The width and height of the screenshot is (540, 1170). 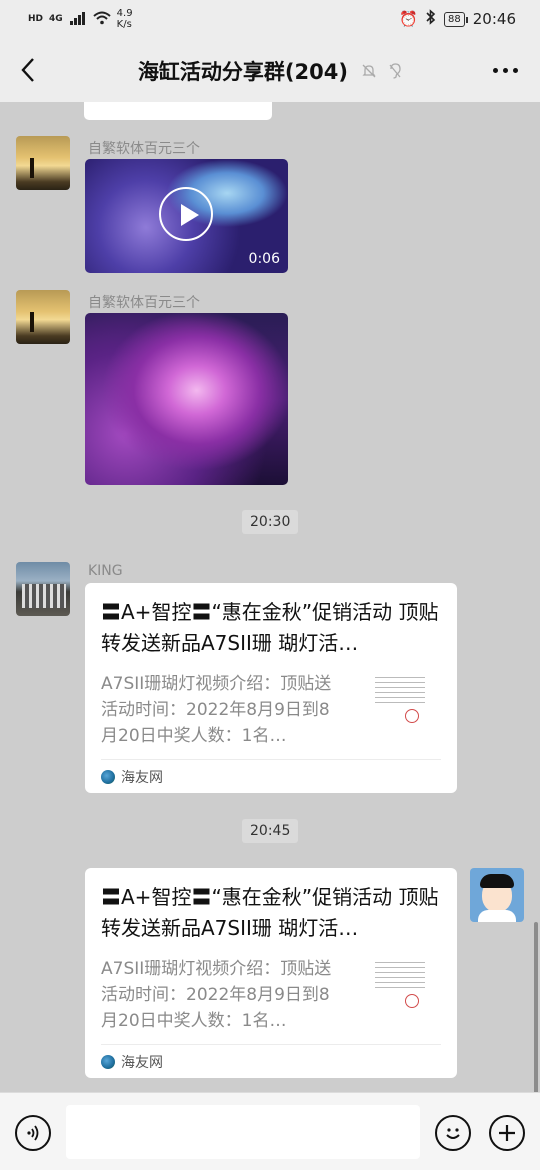 I want to click on video-message: 0:06, so click(x=186, y=216).